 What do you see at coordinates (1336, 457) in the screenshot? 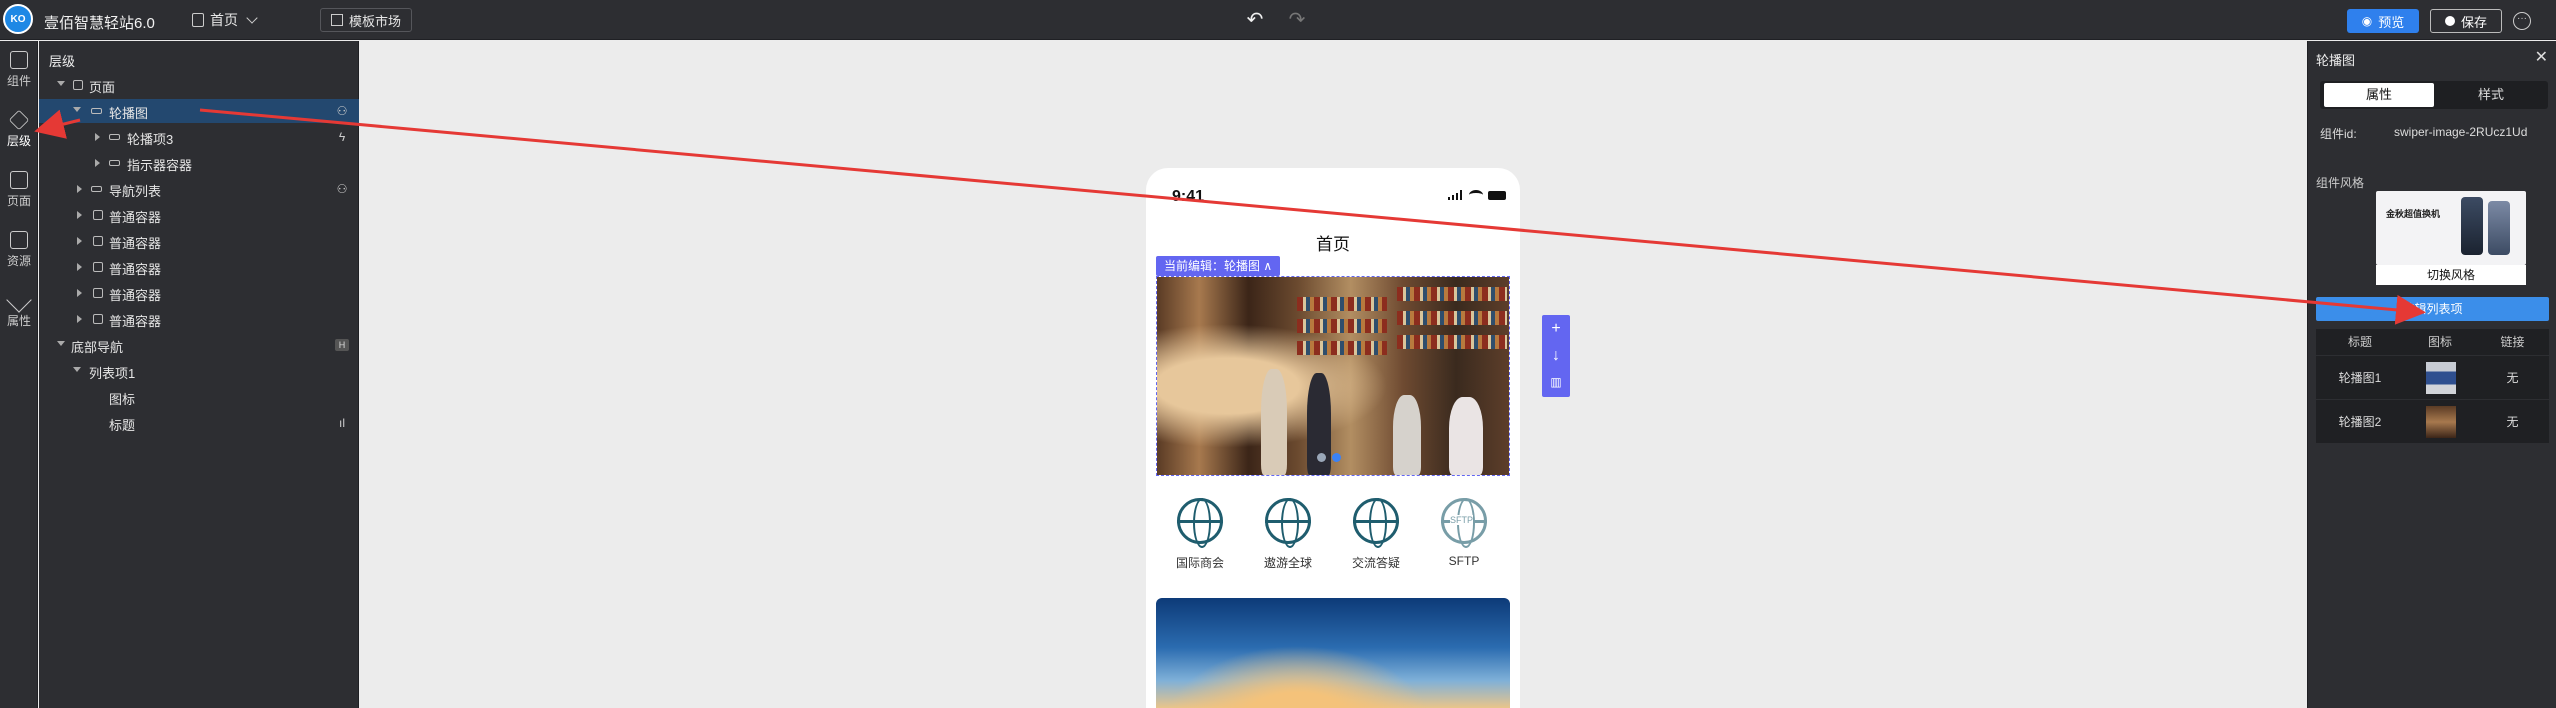
I see `indicator-dot-active` at bounding box center [1336, 457].